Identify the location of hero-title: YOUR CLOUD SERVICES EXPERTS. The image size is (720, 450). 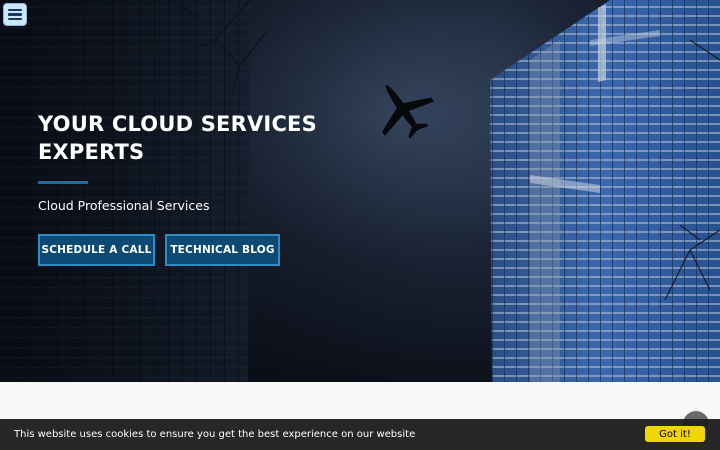
(177, 138).